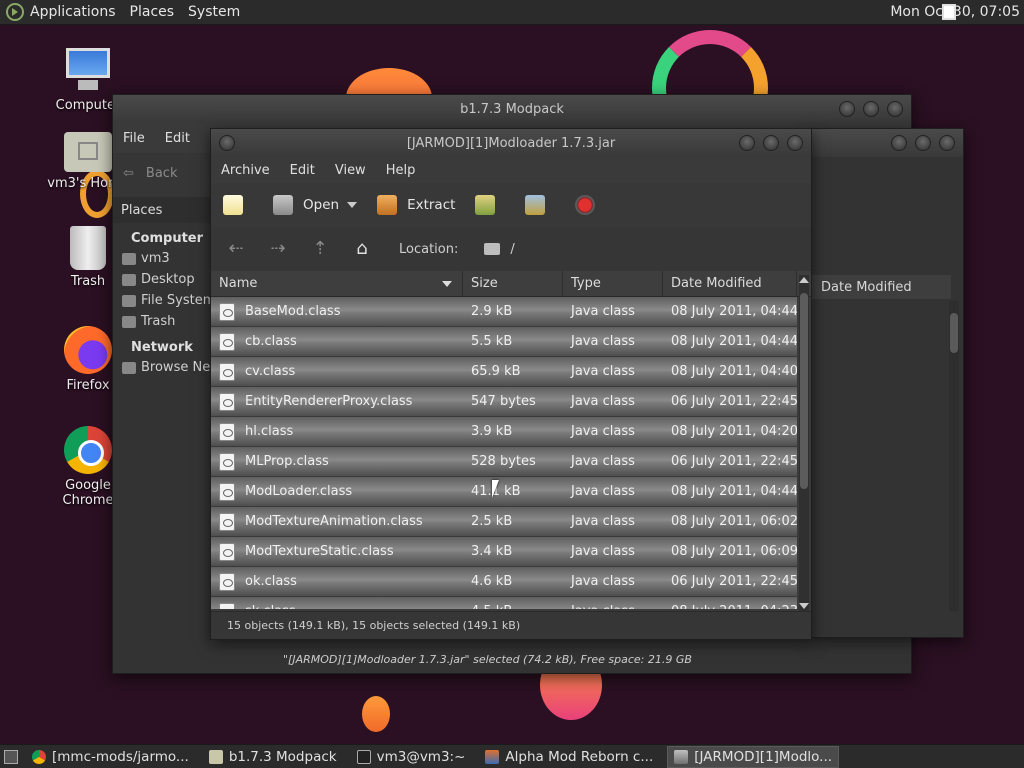  Describe the element at coordinates (734, 431) in the screenshot. I see `cell-date: 08 July 2011, 04:20` at that location.